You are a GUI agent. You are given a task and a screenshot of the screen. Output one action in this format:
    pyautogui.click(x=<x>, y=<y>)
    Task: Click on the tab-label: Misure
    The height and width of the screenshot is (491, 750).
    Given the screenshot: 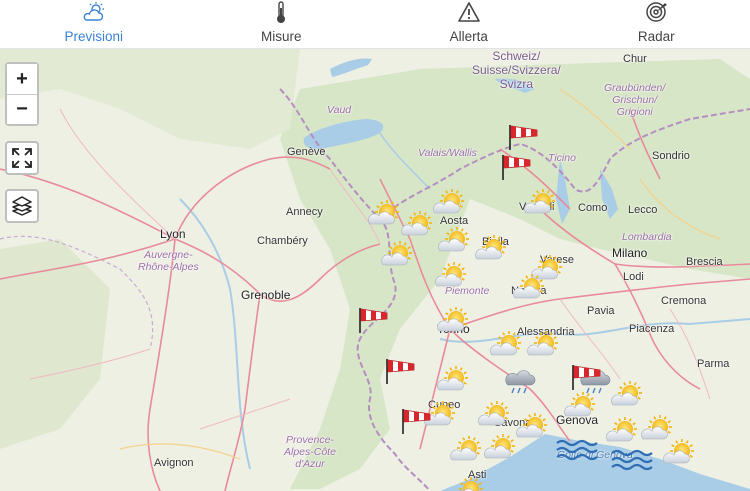 What is the action you would take?
    pyautogui.click(x=281, y=36)
    